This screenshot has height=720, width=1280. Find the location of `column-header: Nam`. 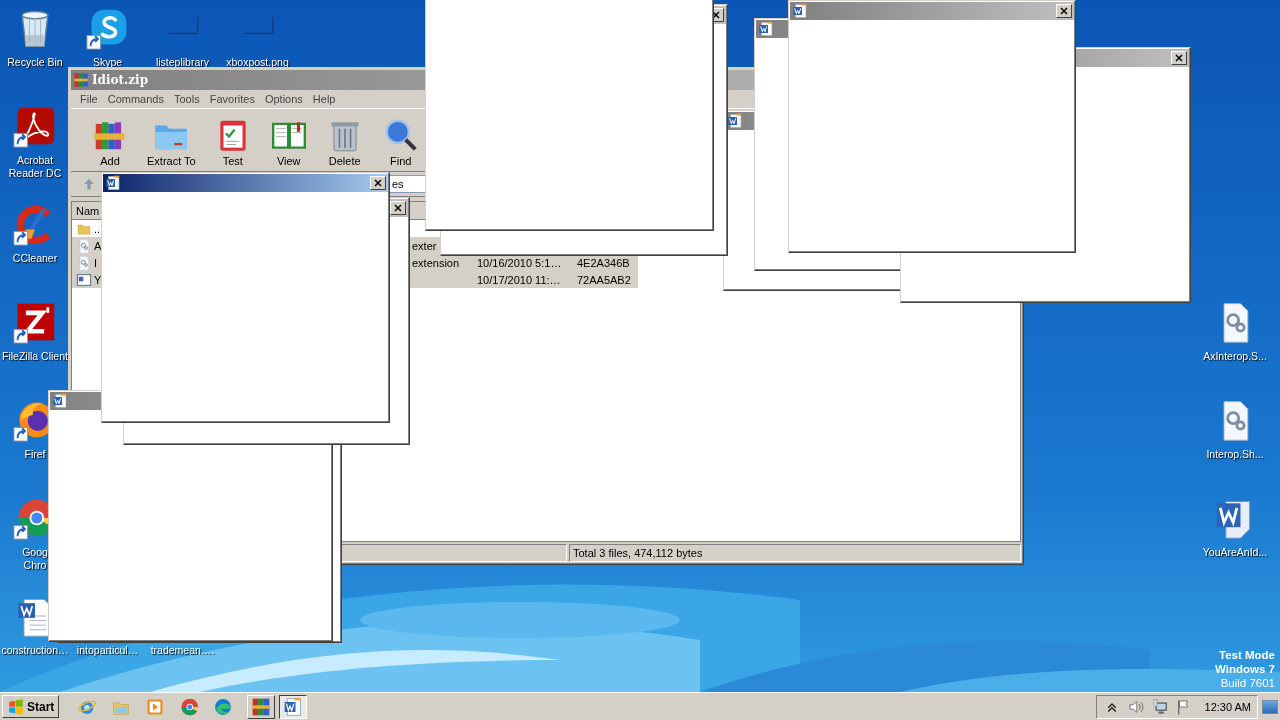

column-header: Nam is located at coordinates (86, 210).